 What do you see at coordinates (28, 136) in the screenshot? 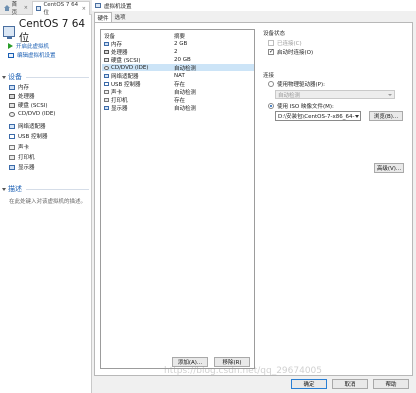
I see `sidebar-device-usb: USB 控制器` at bounding box center [28, 136].